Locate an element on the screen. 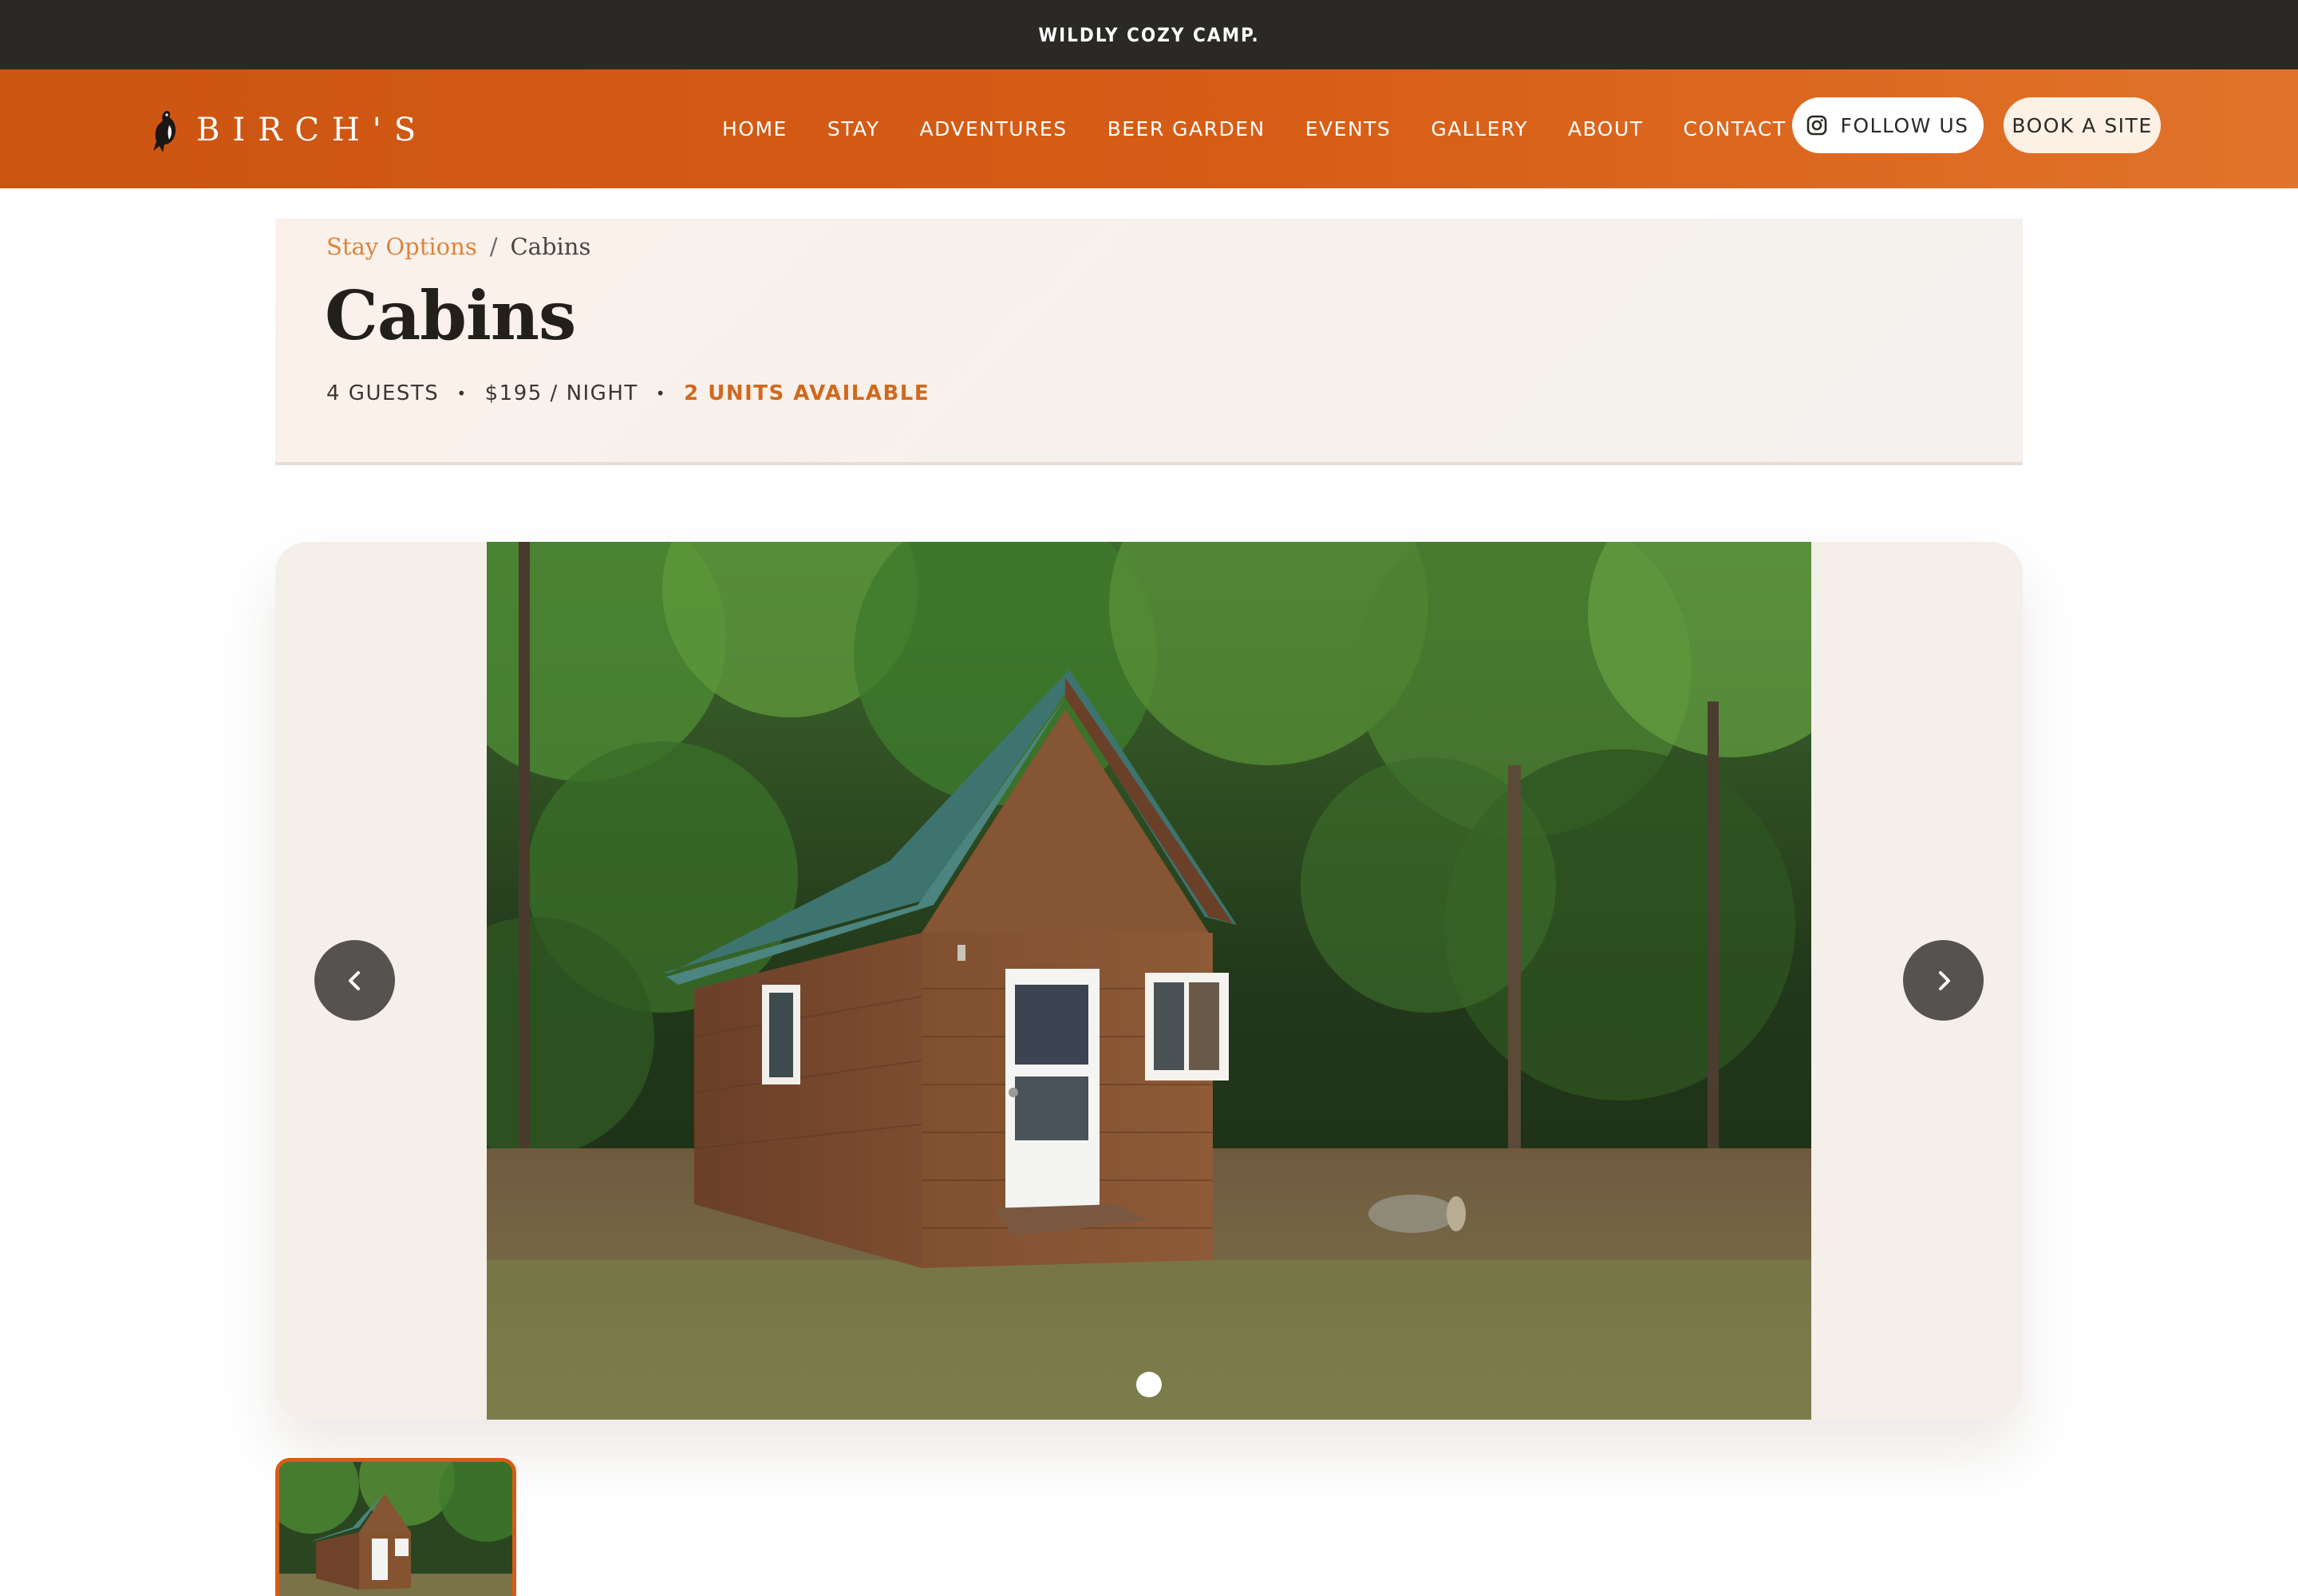  nav-home: HOME is located at coordinates (755, 128).